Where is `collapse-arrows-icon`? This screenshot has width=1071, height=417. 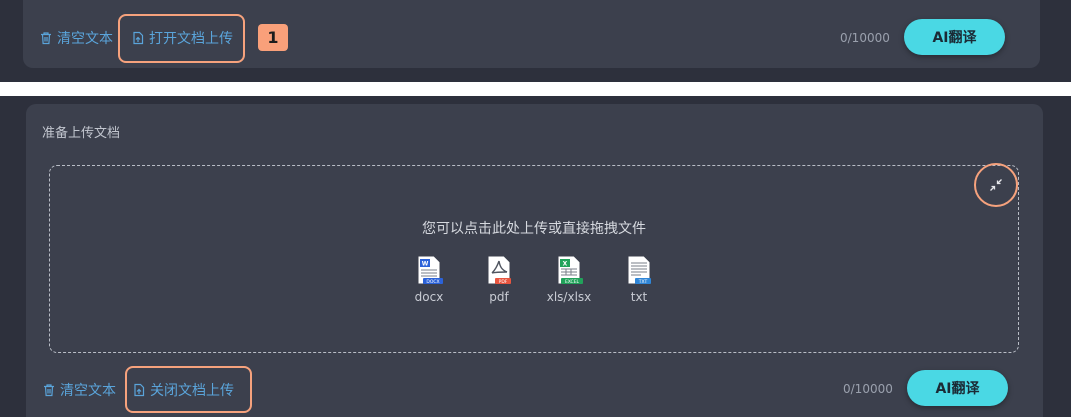 collapse-arrows-icon is located at coordinates (996, 185).